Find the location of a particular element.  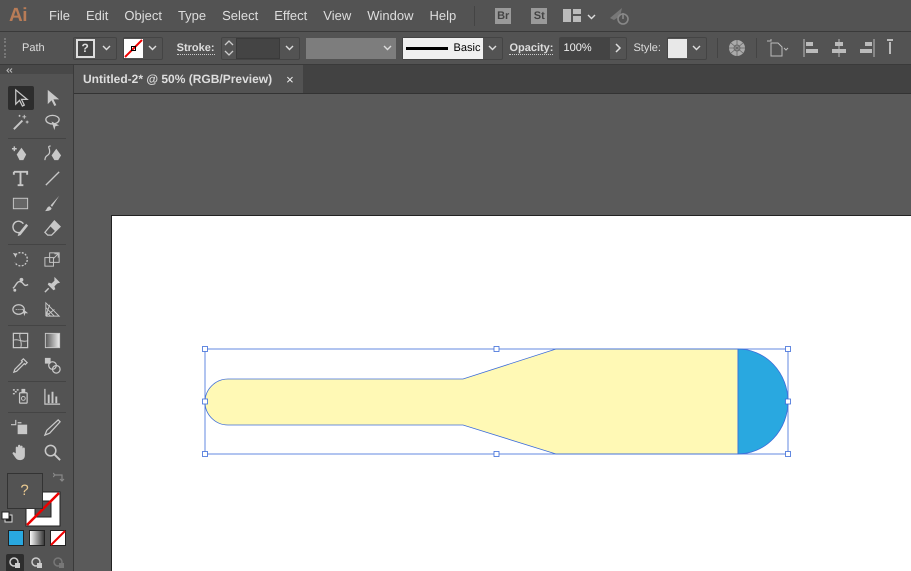

menu-item: Effect is located at coordinates (291, 15).